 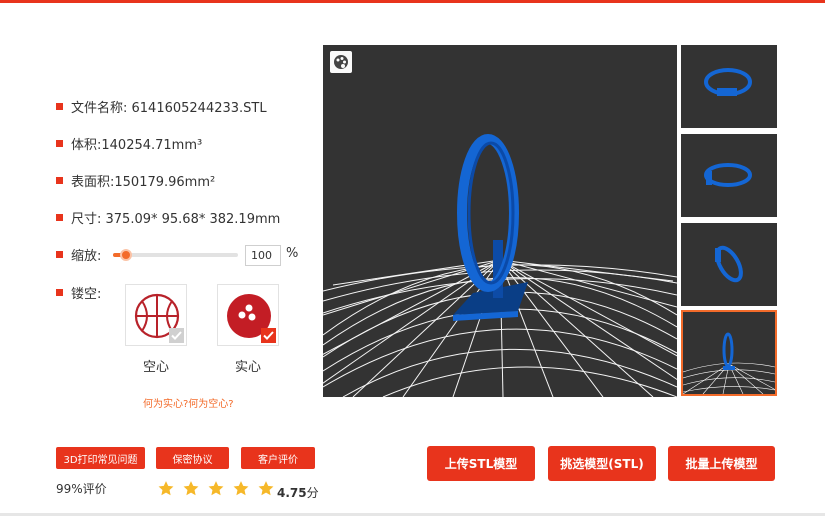 What do you see at coordinates (81, 489) in the screenshot?
I see `rating-percent: 99%评价` at bounding box center [81, 489].